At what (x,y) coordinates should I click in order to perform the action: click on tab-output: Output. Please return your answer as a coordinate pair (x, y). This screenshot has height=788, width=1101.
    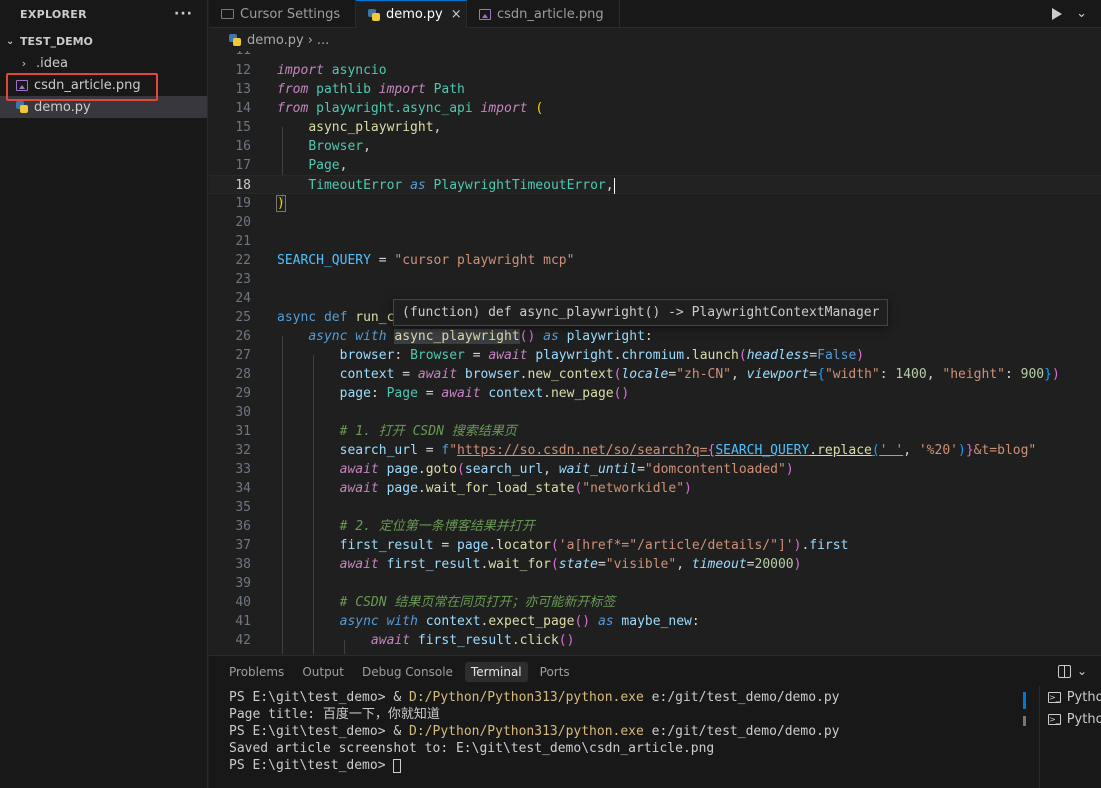
    Looking at the image, I should click on (323, 672).